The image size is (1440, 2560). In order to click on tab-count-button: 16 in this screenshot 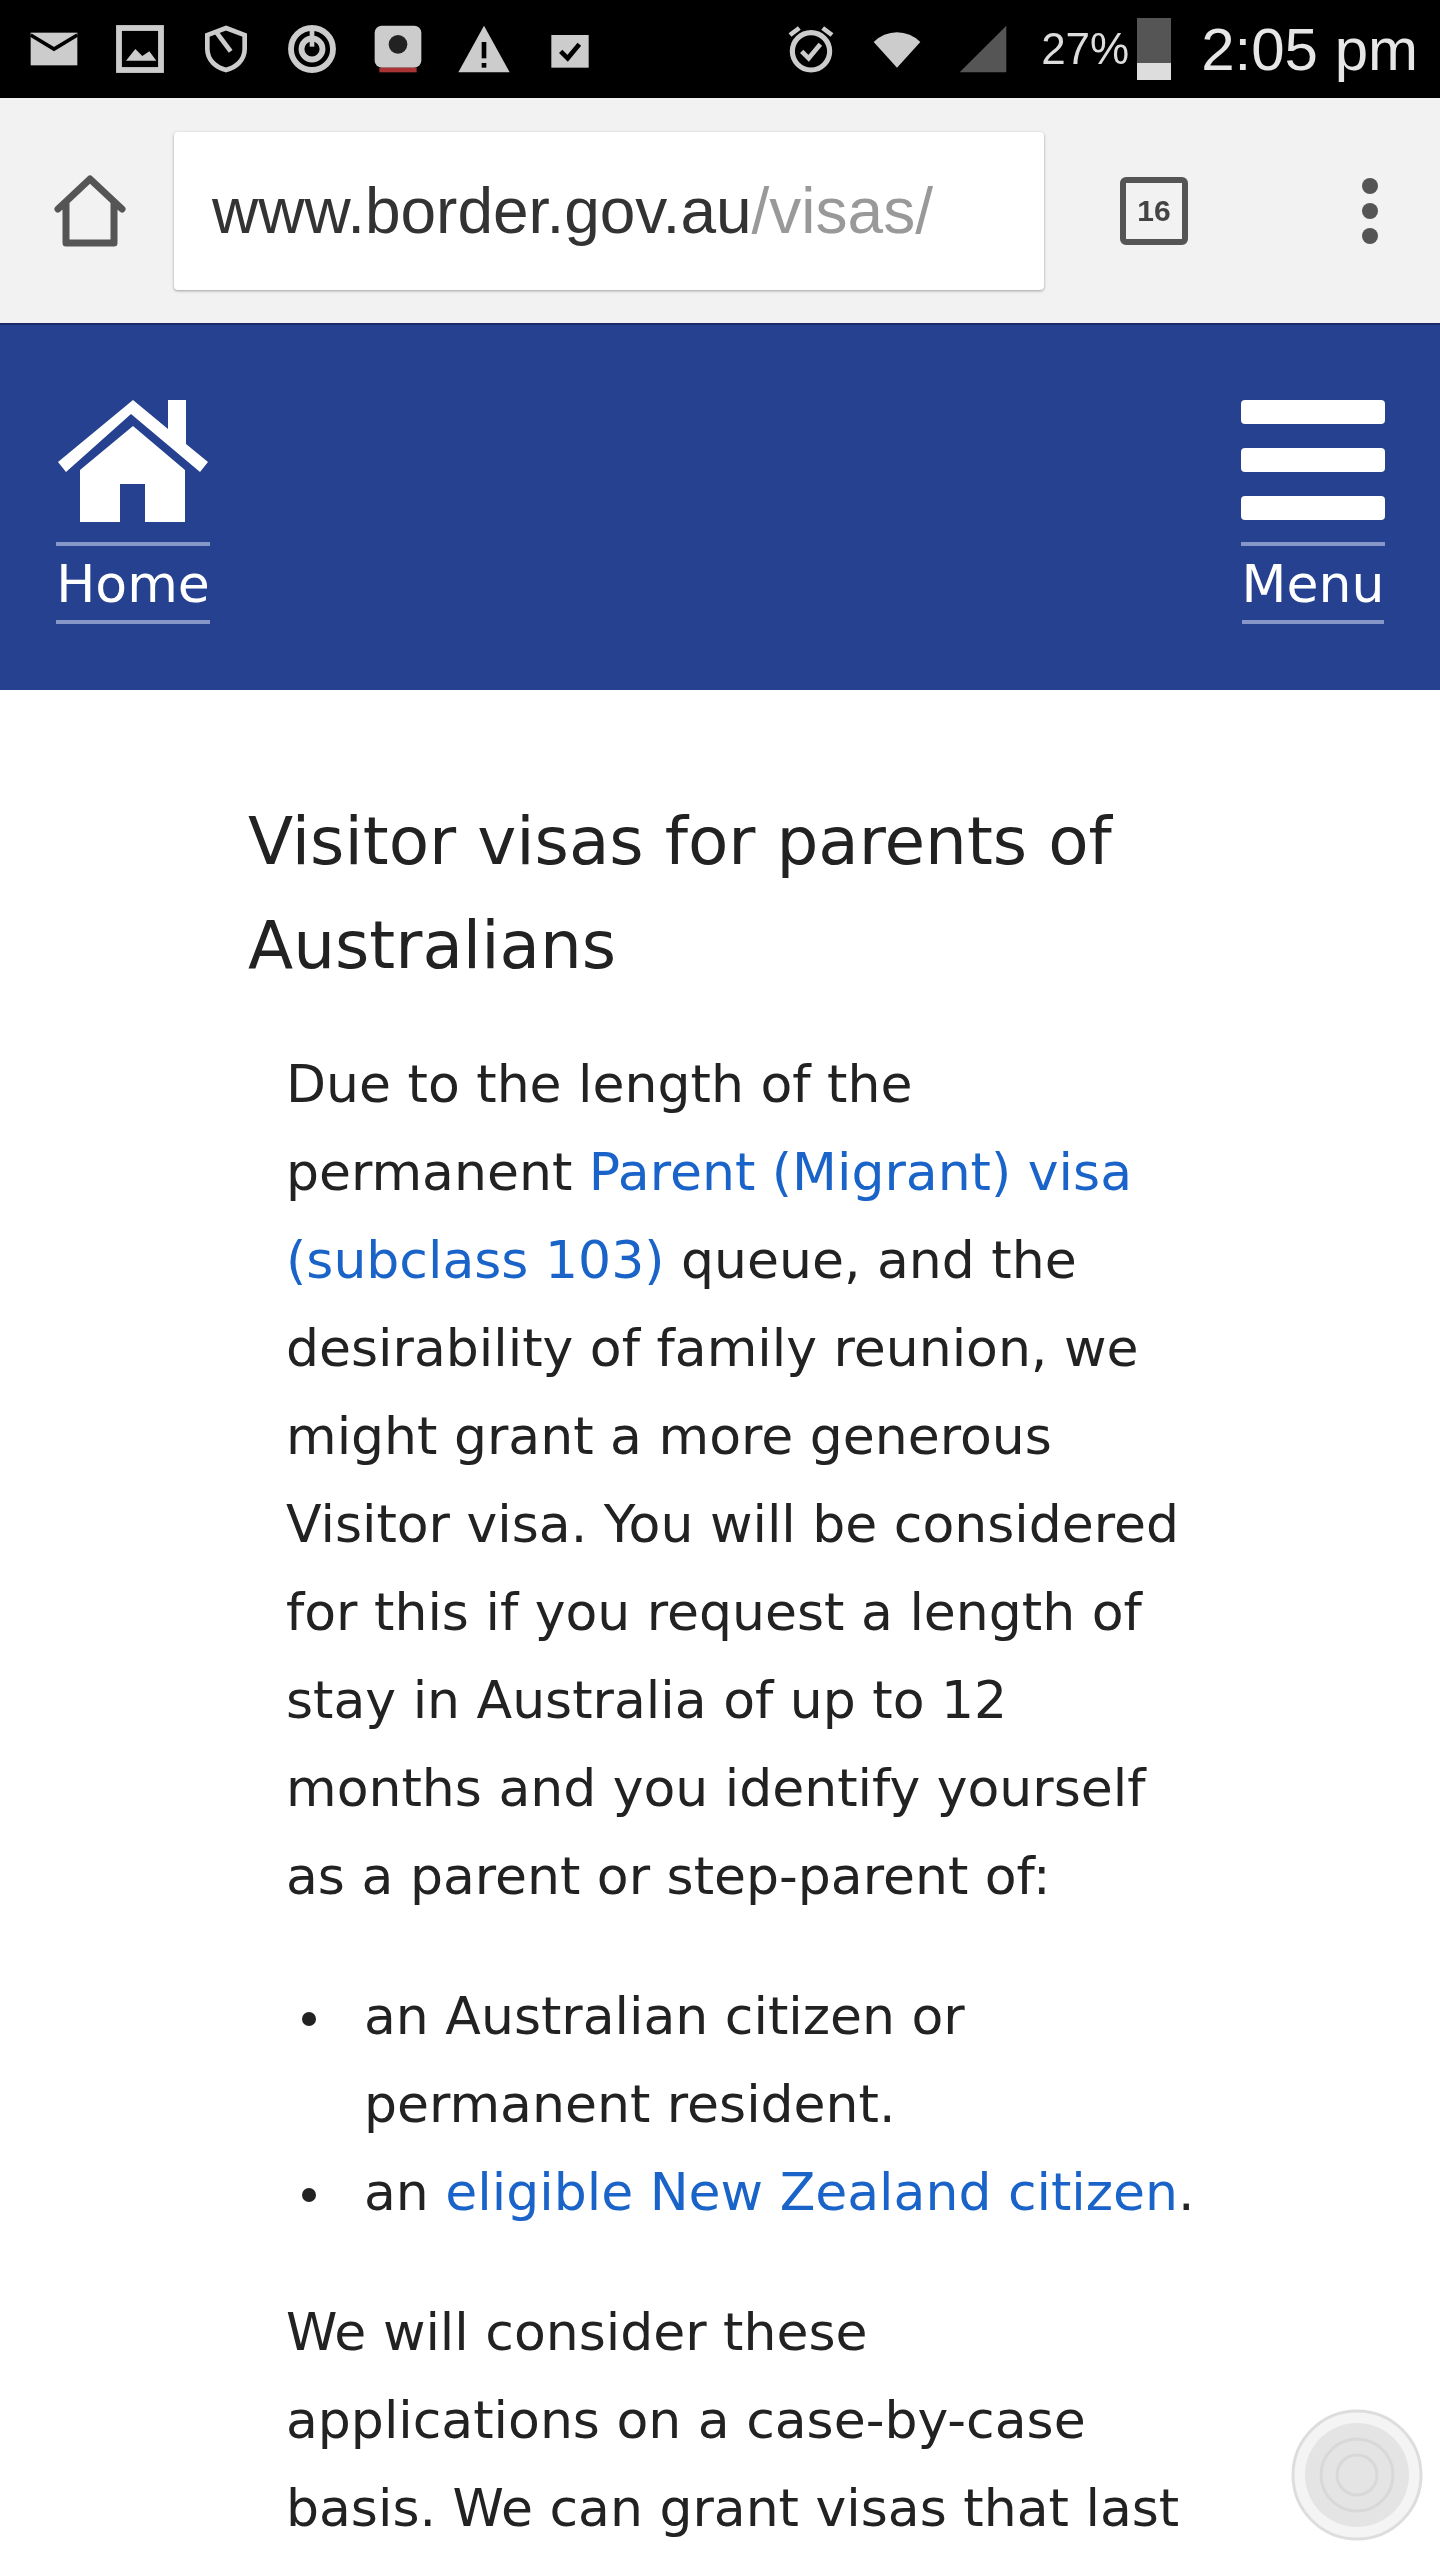, I will do `click(1154, 210)`.